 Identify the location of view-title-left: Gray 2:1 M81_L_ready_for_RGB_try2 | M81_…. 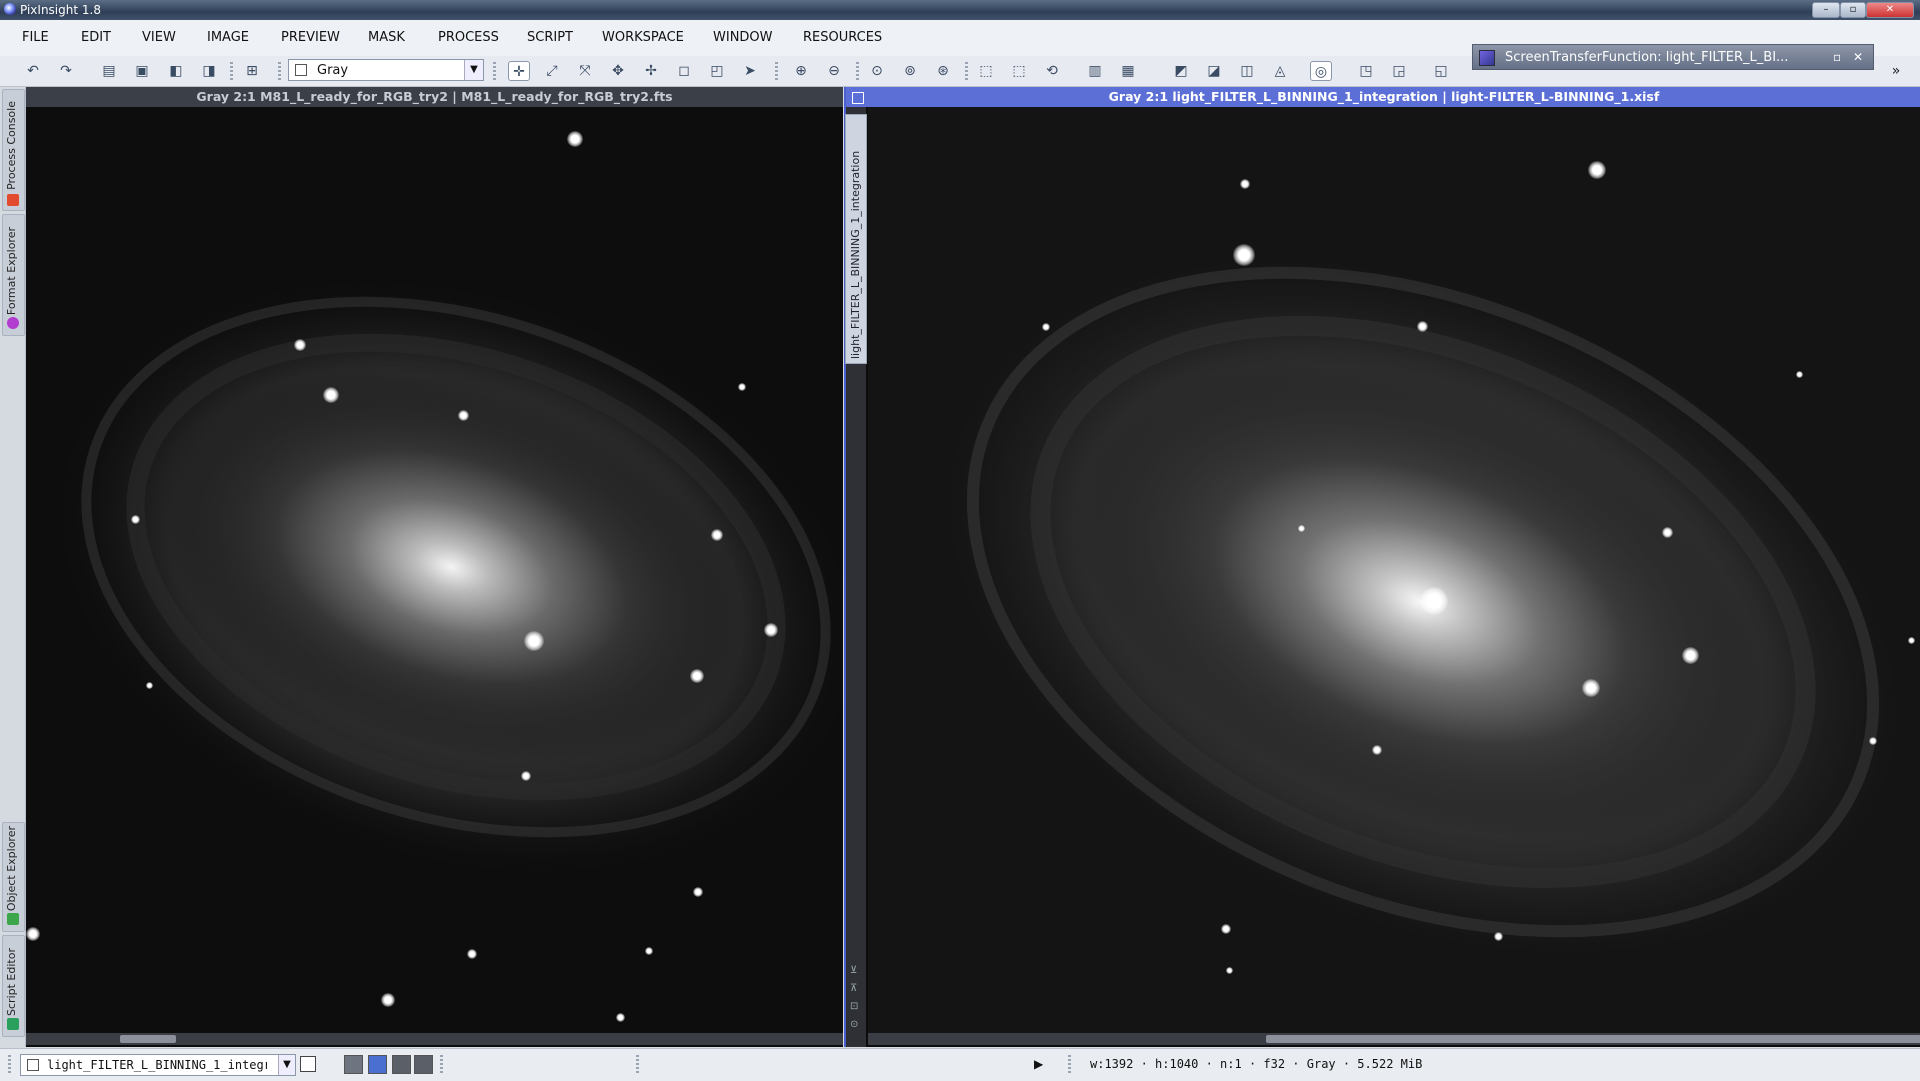
(434, 97).